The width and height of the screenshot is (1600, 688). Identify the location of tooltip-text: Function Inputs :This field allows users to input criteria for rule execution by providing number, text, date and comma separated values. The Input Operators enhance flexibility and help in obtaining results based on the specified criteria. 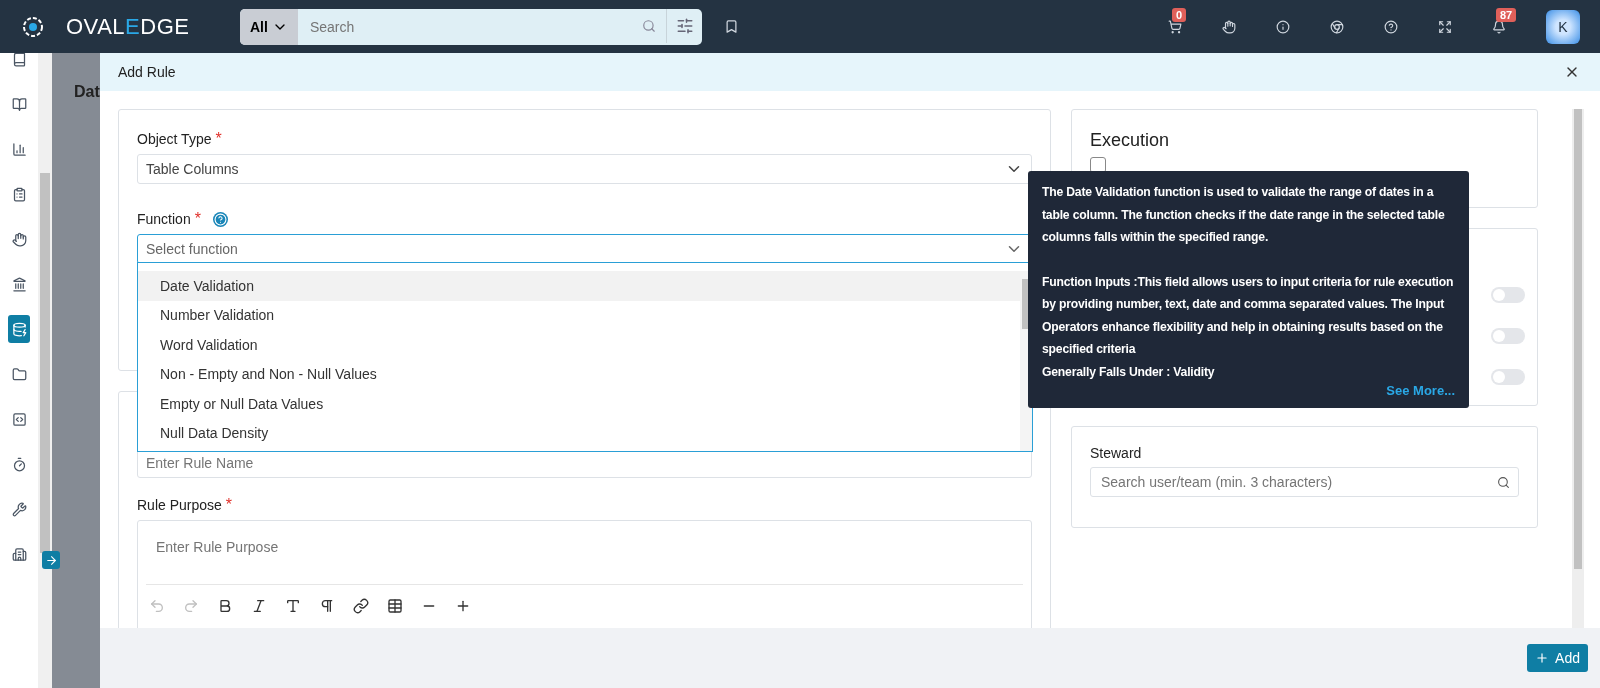
(1248, 315).